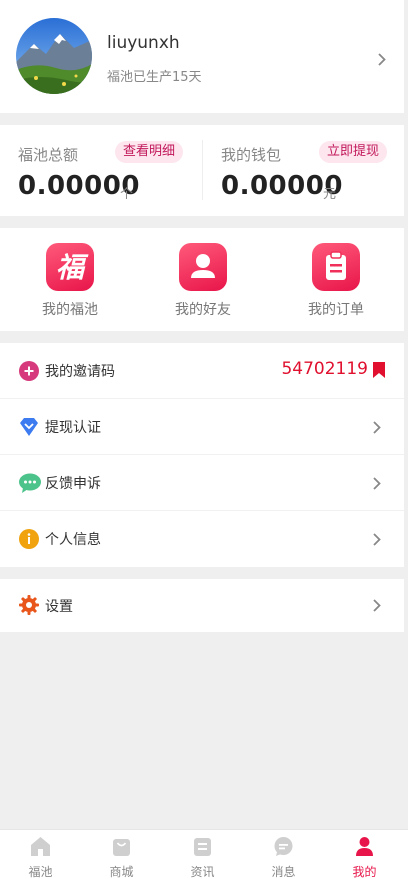  I want to click on settings-row: 设置, so click(202, 605).